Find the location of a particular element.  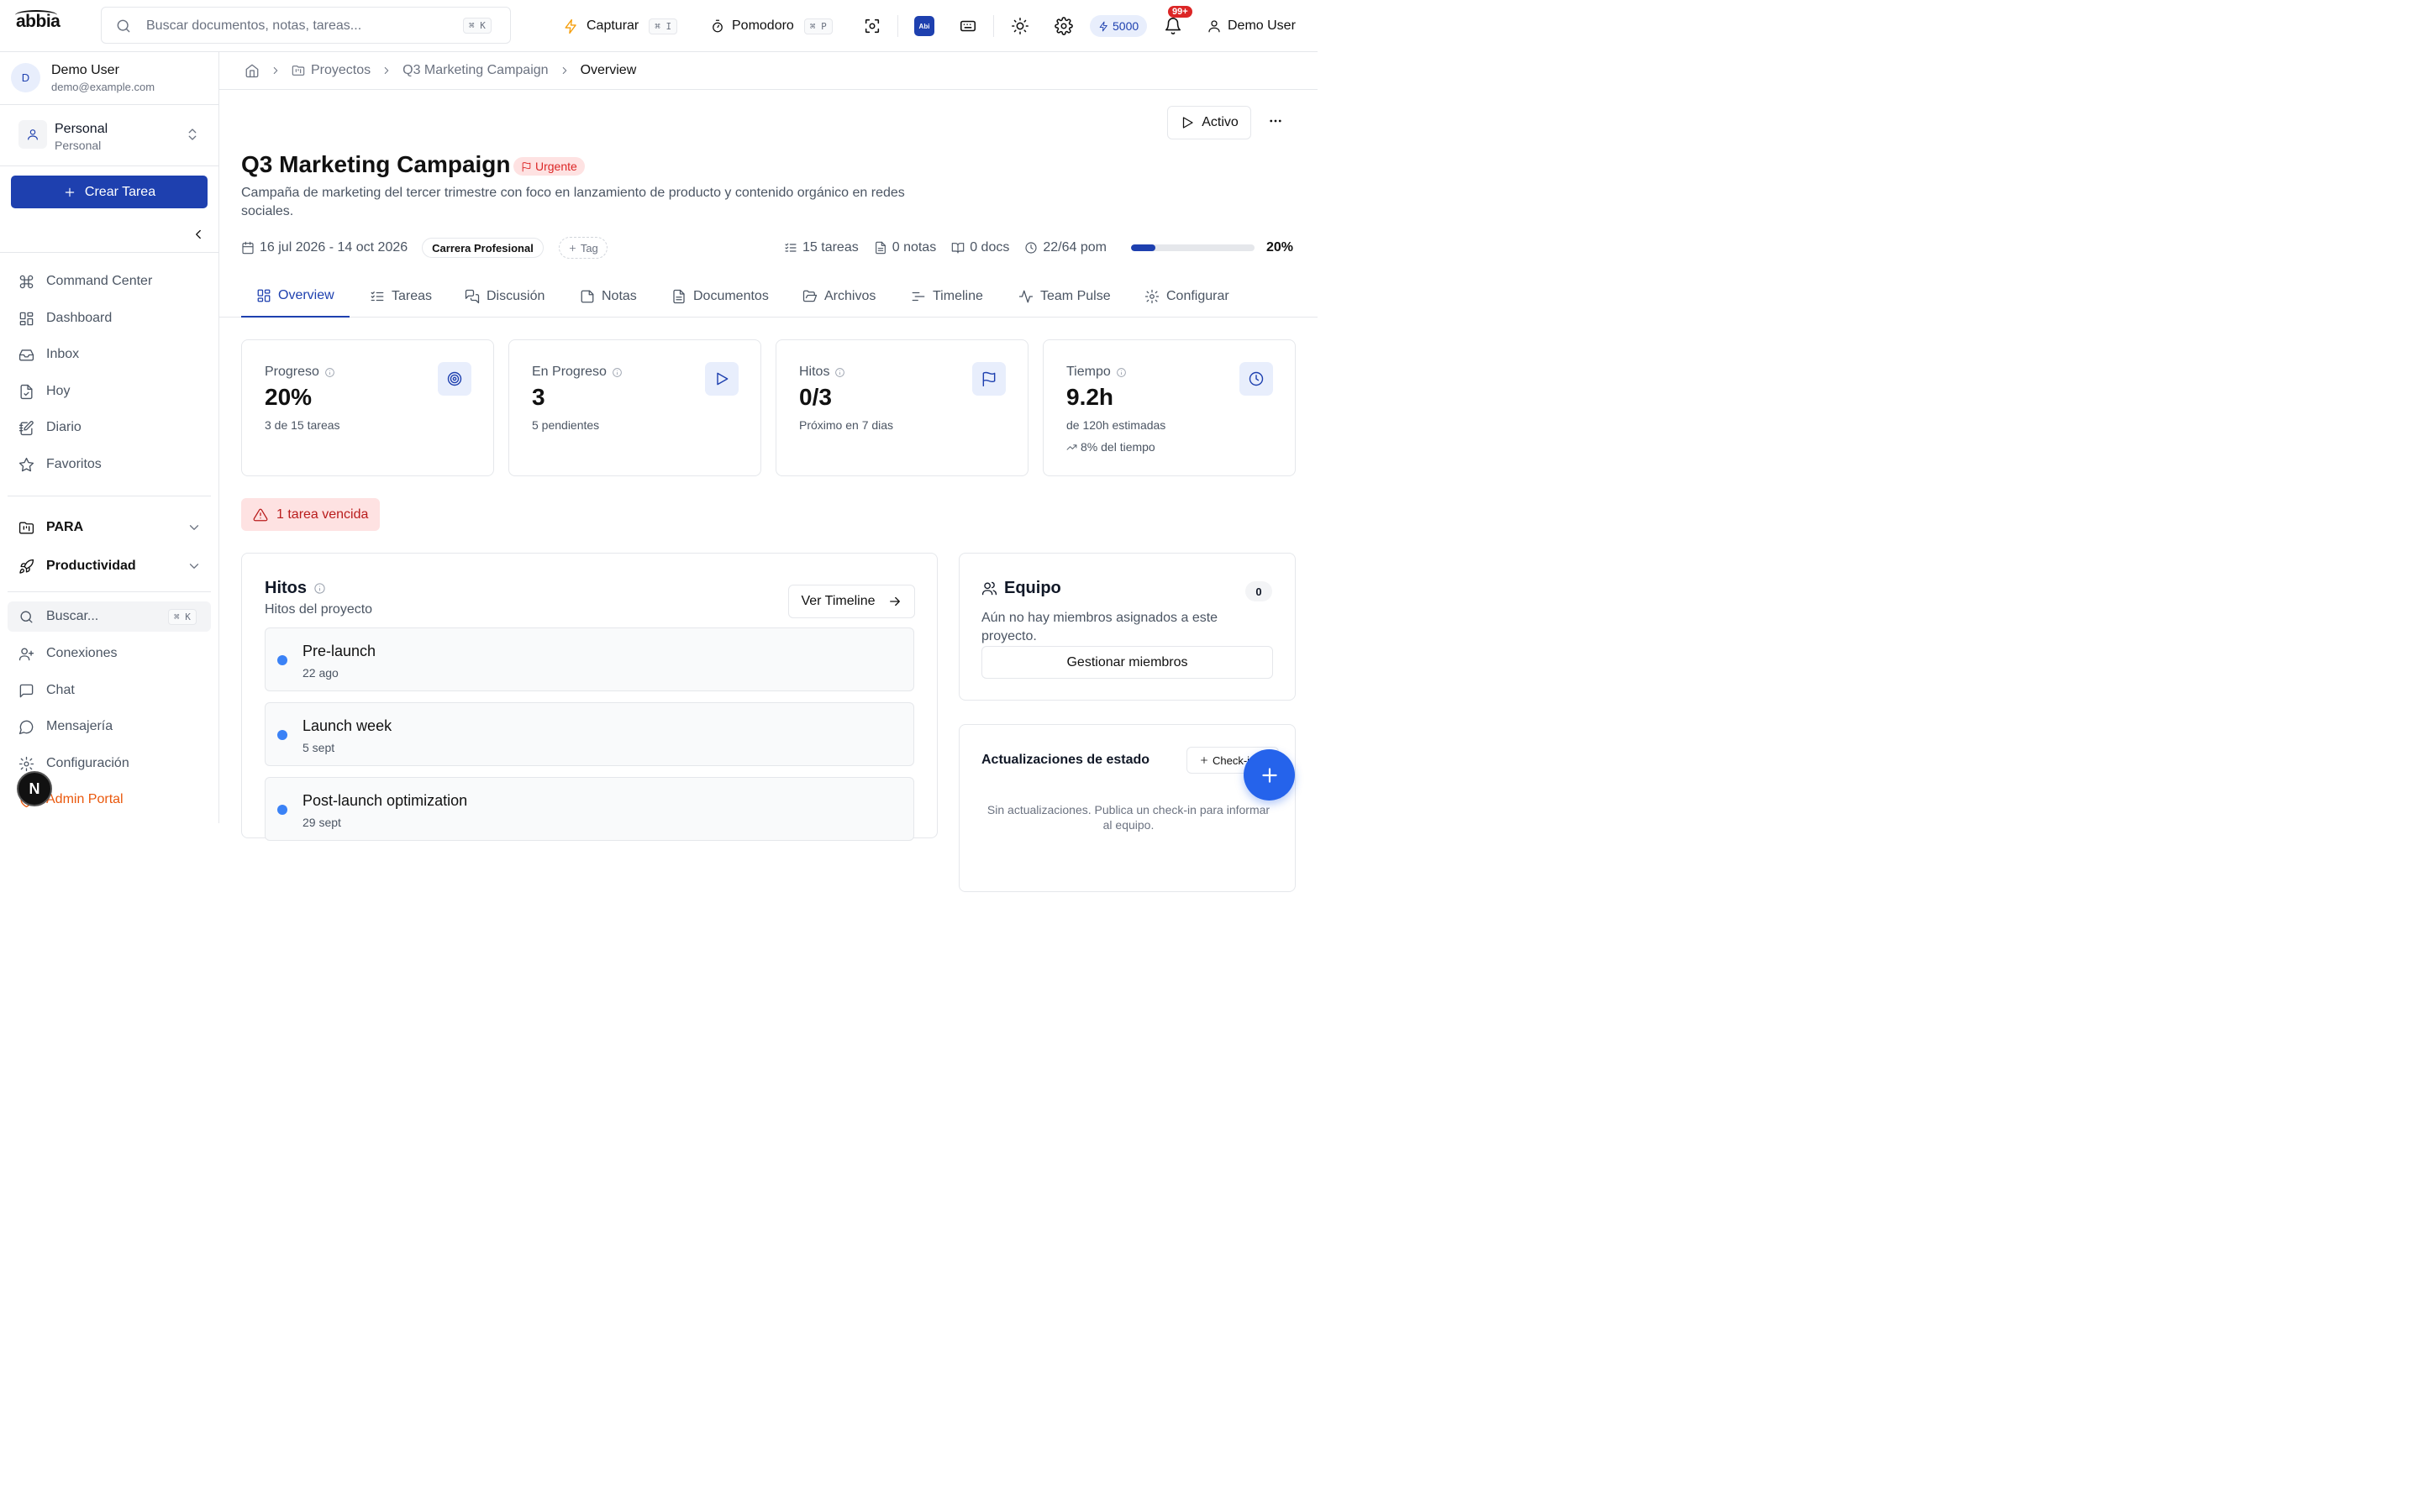

kpi-label: En Progreso is located at coordinates (577, 372).